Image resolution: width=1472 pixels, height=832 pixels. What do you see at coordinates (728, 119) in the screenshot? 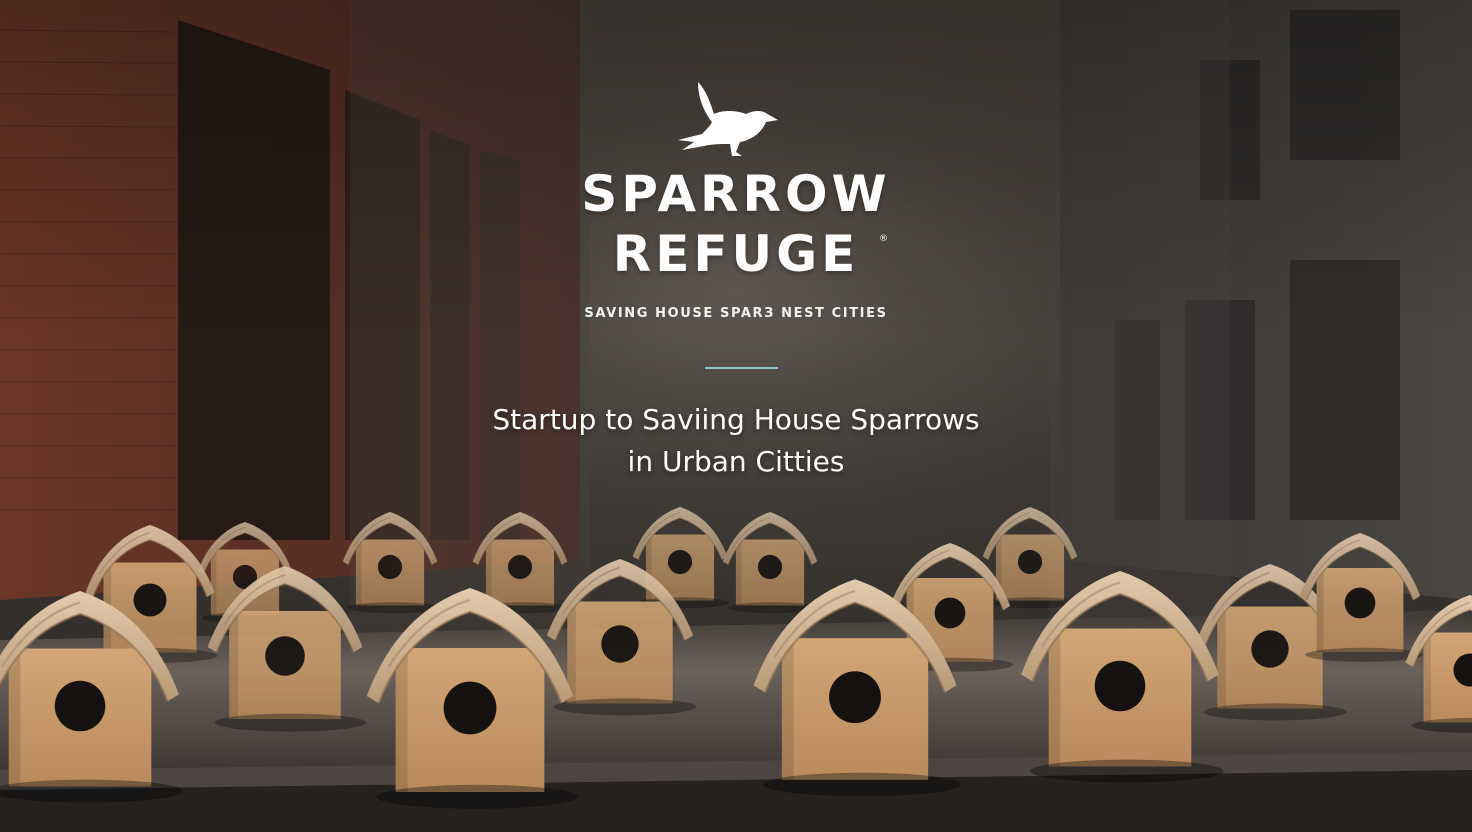
I see `sparrow-bird-icon` at bounding box center [728, 119].